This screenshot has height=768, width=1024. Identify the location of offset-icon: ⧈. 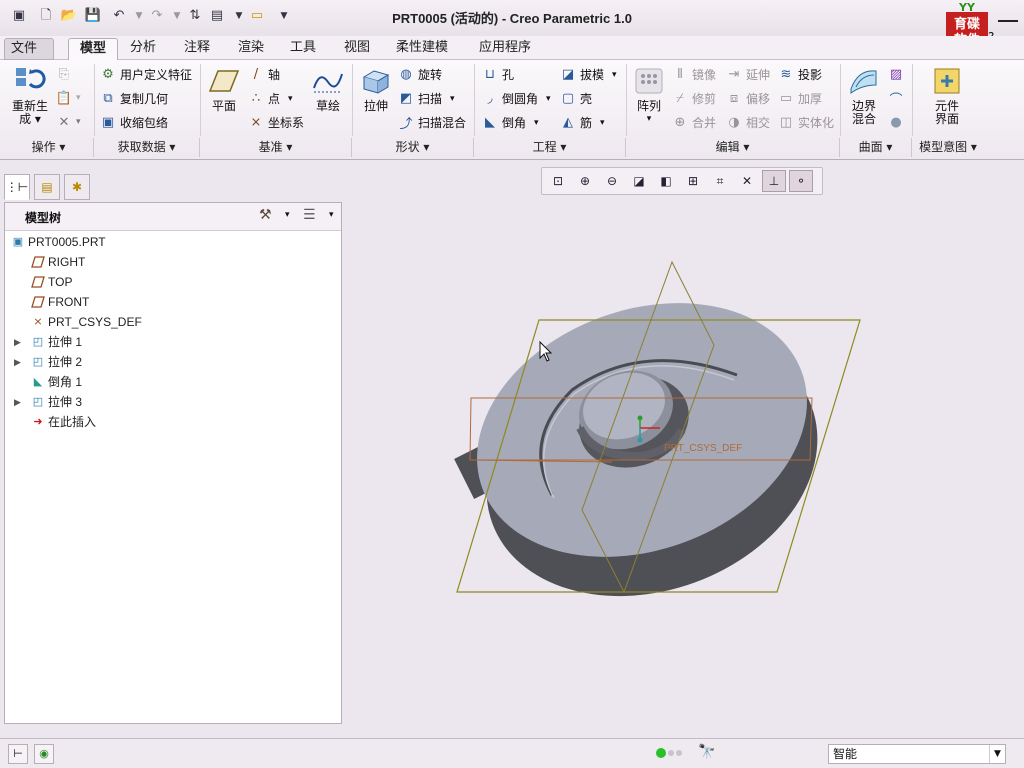
(734, 98).